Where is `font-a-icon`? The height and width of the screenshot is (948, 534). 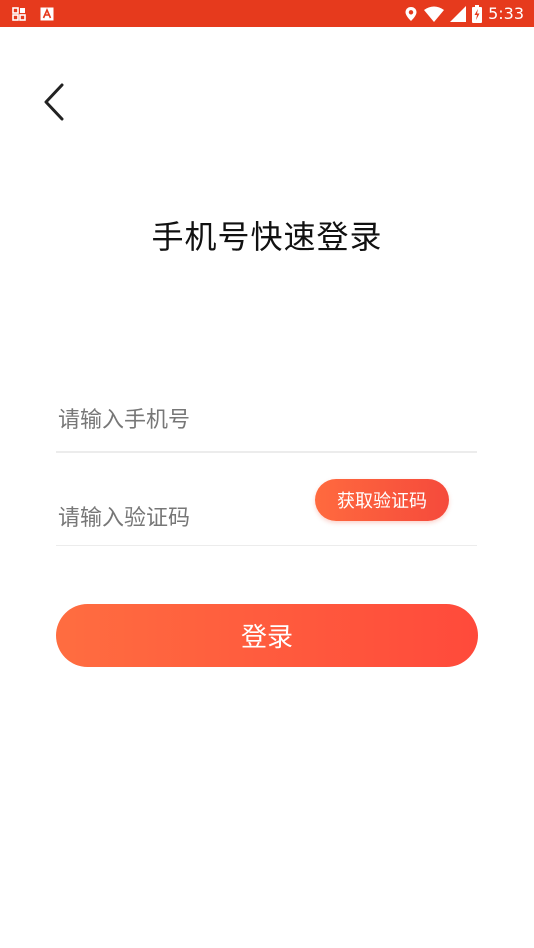 font-a-icon is located at coordinates (47, 14).